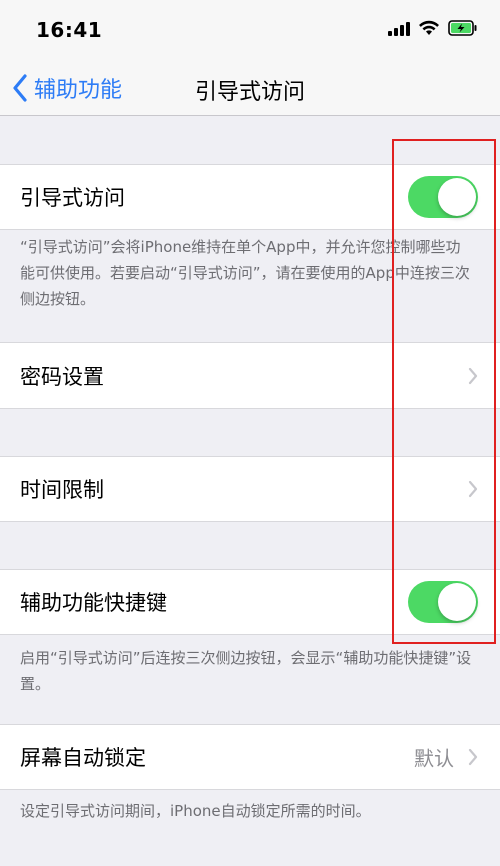 The width and height of the screenshot is (500, 866). I want to click on accessibility-shortcut-toggle, so click(443, 602).